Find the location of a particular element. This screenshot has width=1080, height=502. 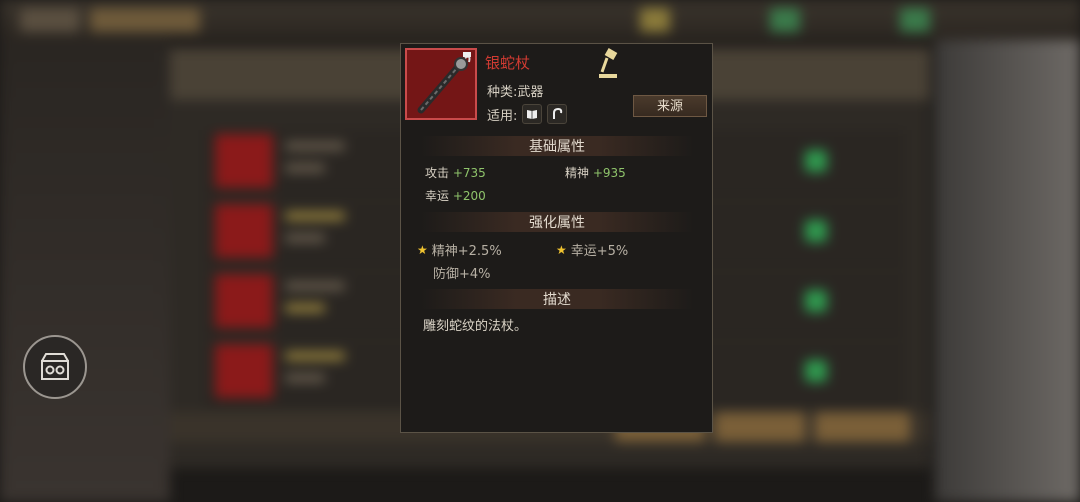

stat-spirit: 精神 +935 is located at coordinates (595, 173).